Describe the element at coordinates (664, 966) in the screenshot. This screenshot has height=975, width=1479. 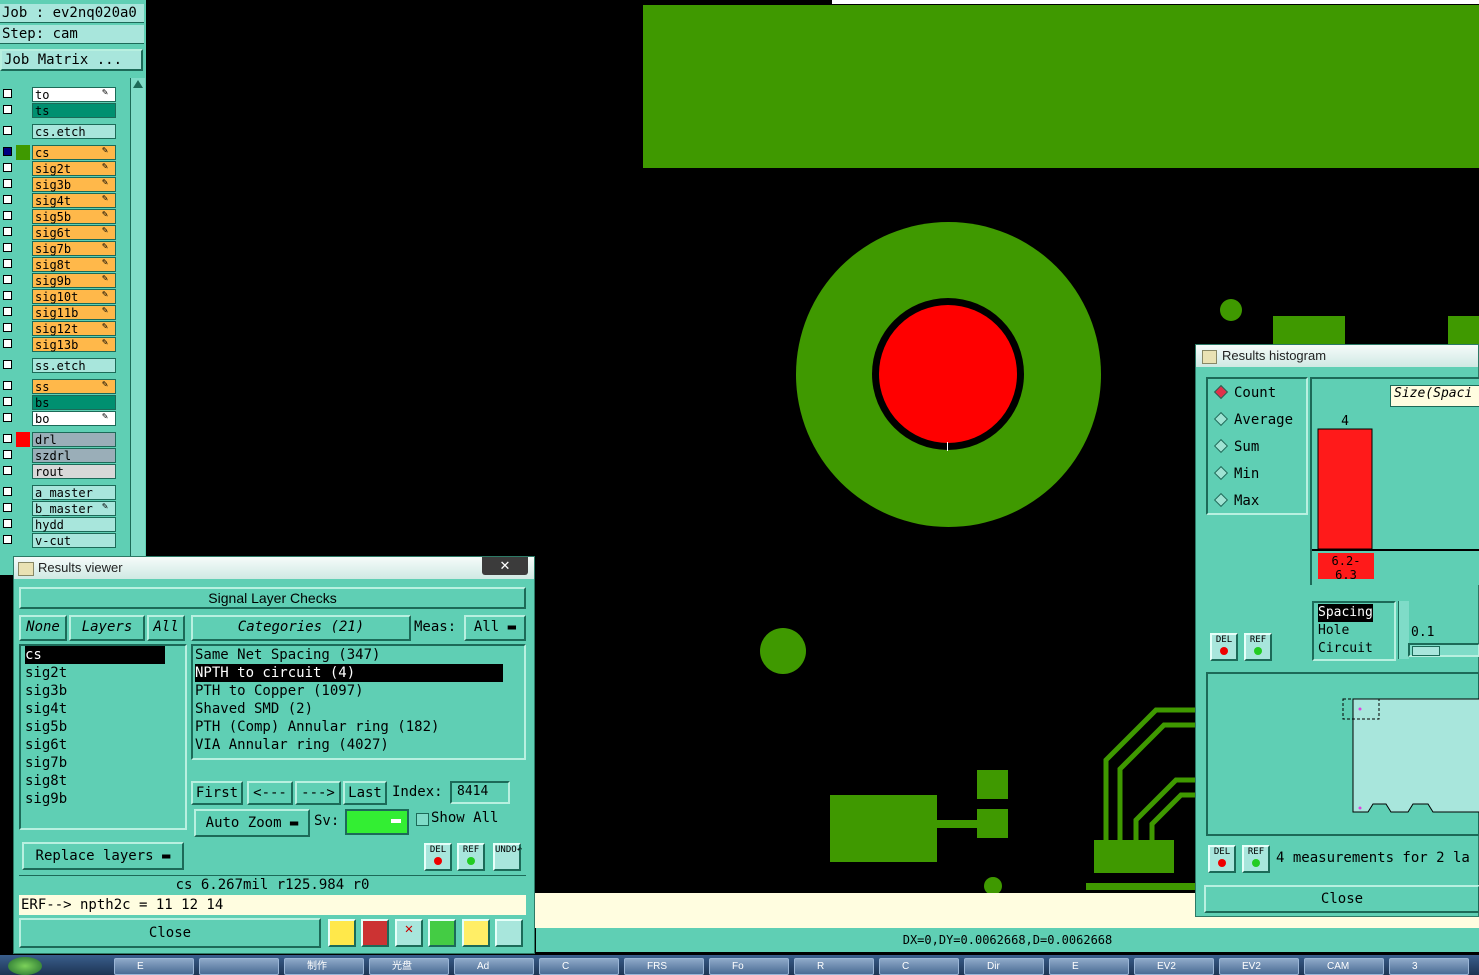
I see `taskbar-item: FRS` at that location.